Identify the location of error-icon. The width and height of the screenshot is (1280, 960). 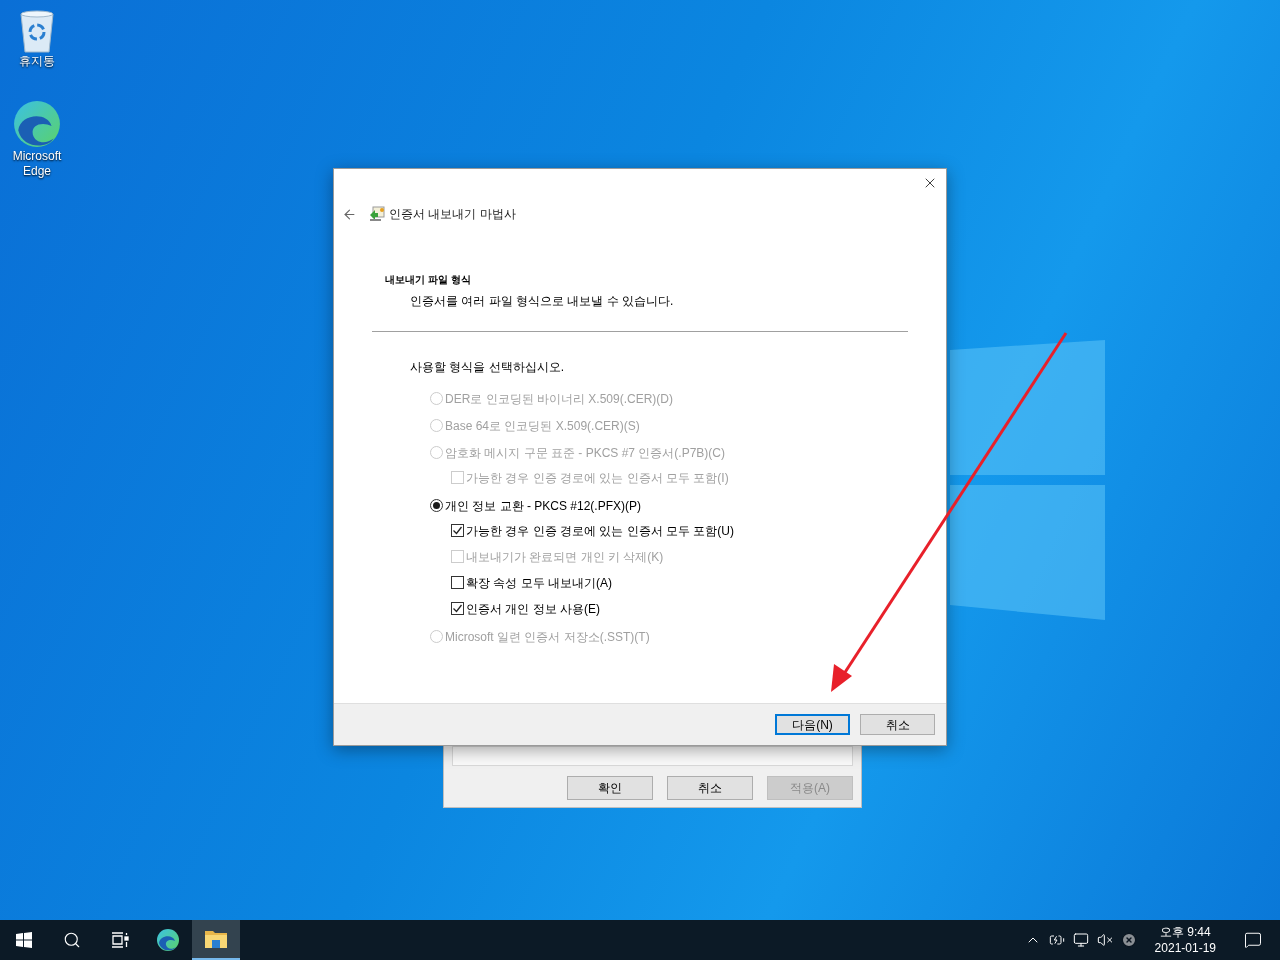
(1128, 940).